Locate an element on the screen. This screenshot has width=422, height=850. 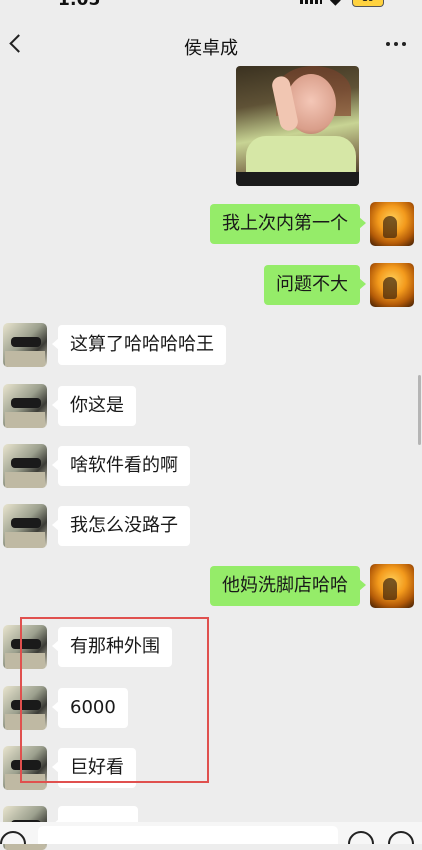
chat-title: 侯卓成 is located at coordinates (211, 48).